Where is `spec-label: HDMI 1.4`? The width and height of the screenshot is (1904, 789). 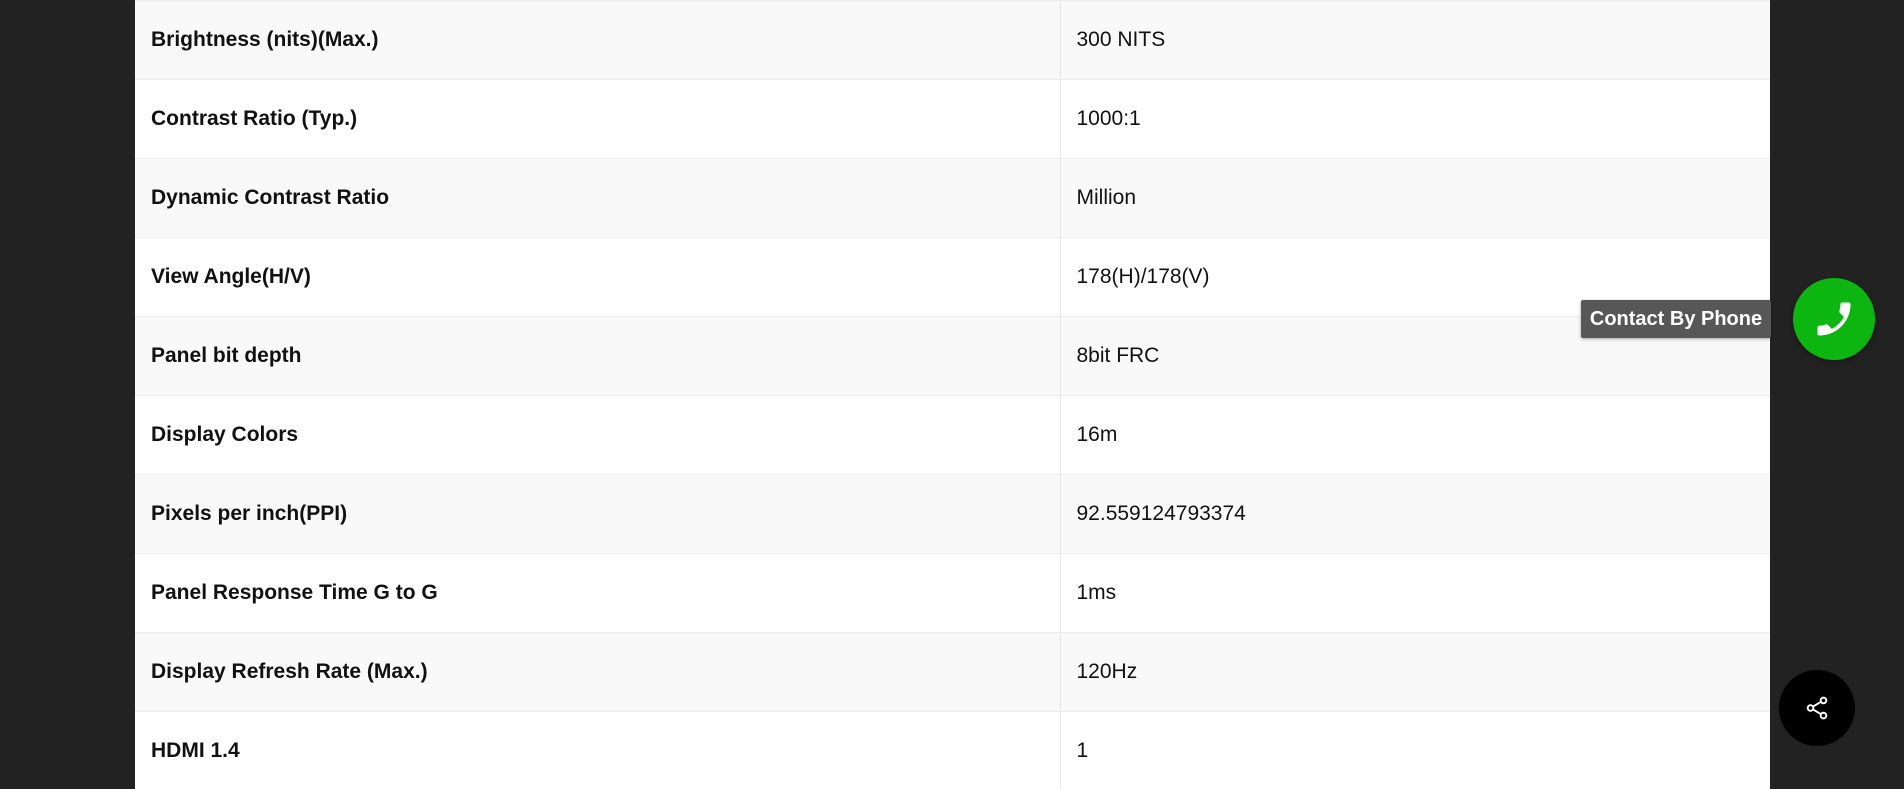
spec-label: HDMI 1.4 is located at coordinates (598, 750).